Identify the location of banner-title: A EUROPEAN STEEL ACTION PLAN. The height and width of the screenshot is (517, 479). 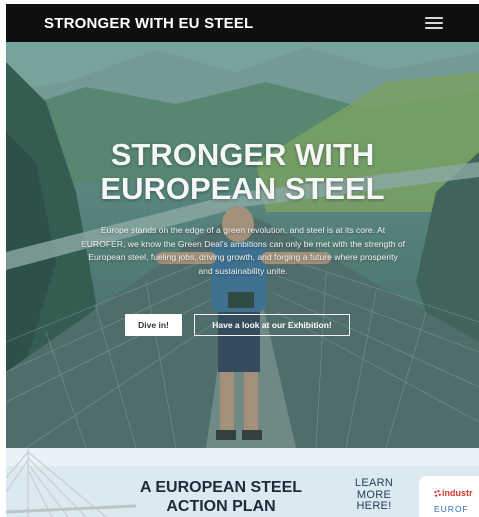
(221, 497).